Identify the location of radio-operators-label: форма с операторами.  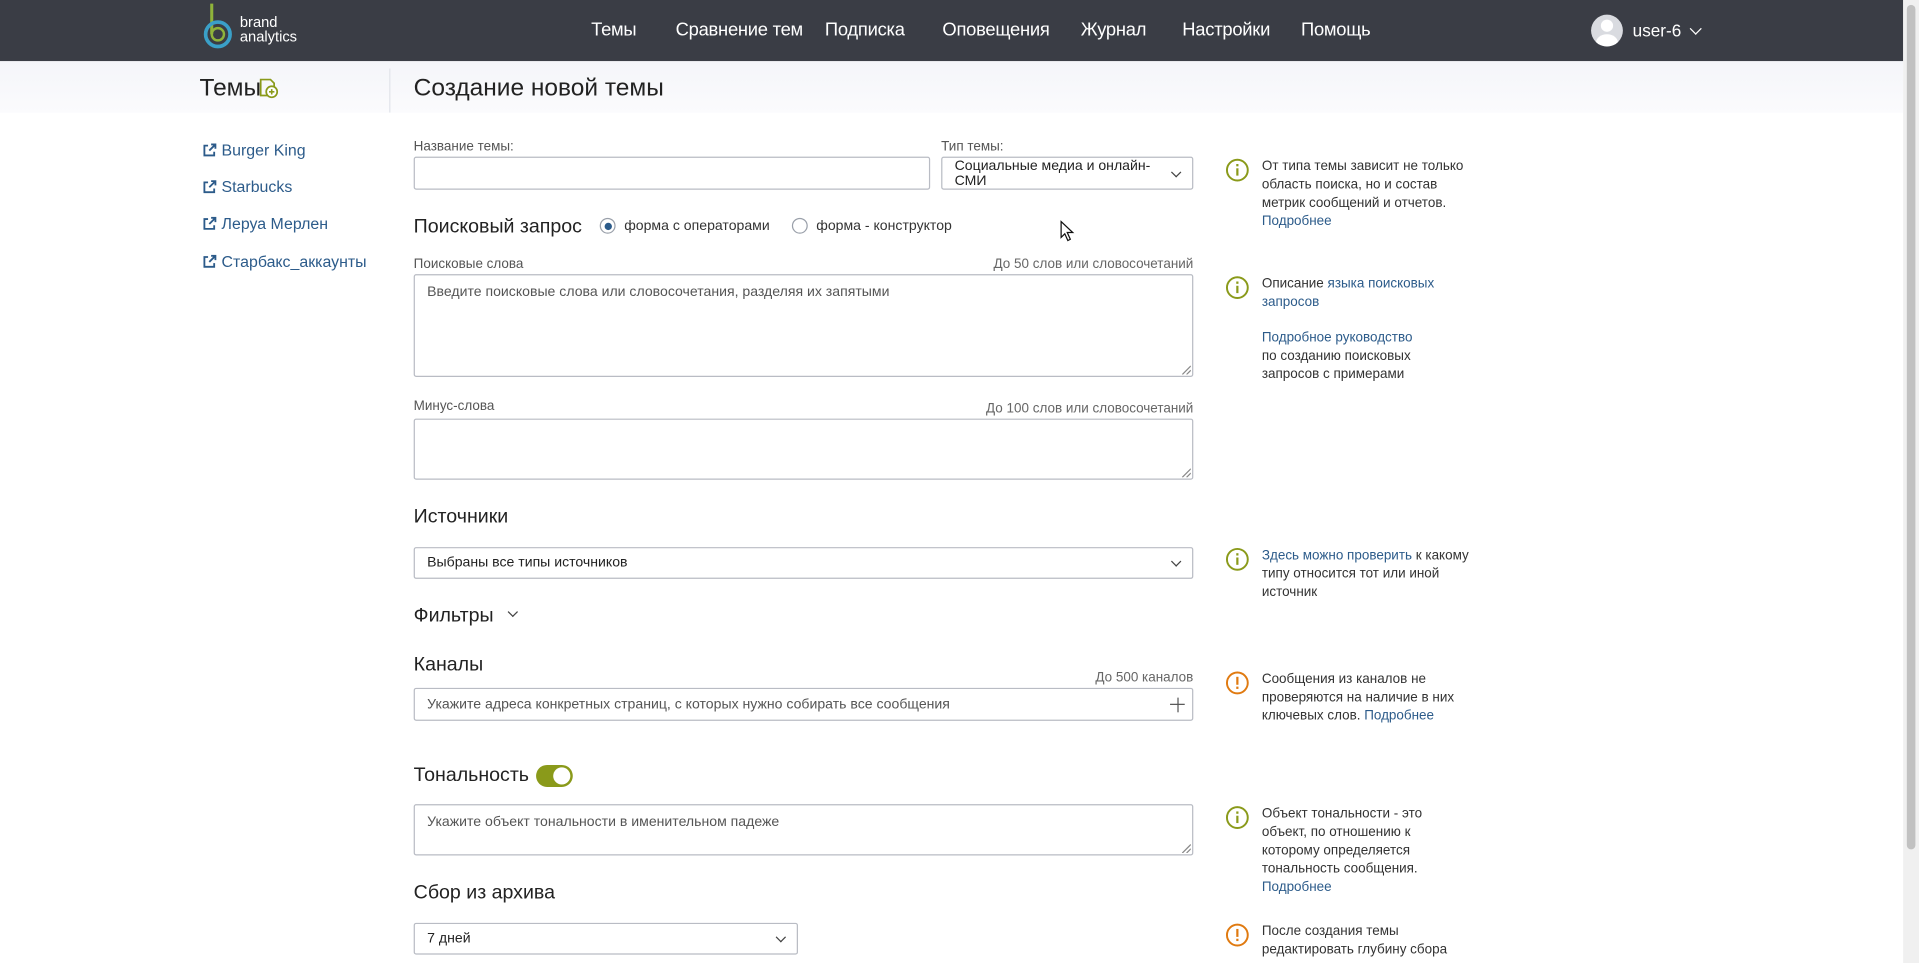
(697, 225).